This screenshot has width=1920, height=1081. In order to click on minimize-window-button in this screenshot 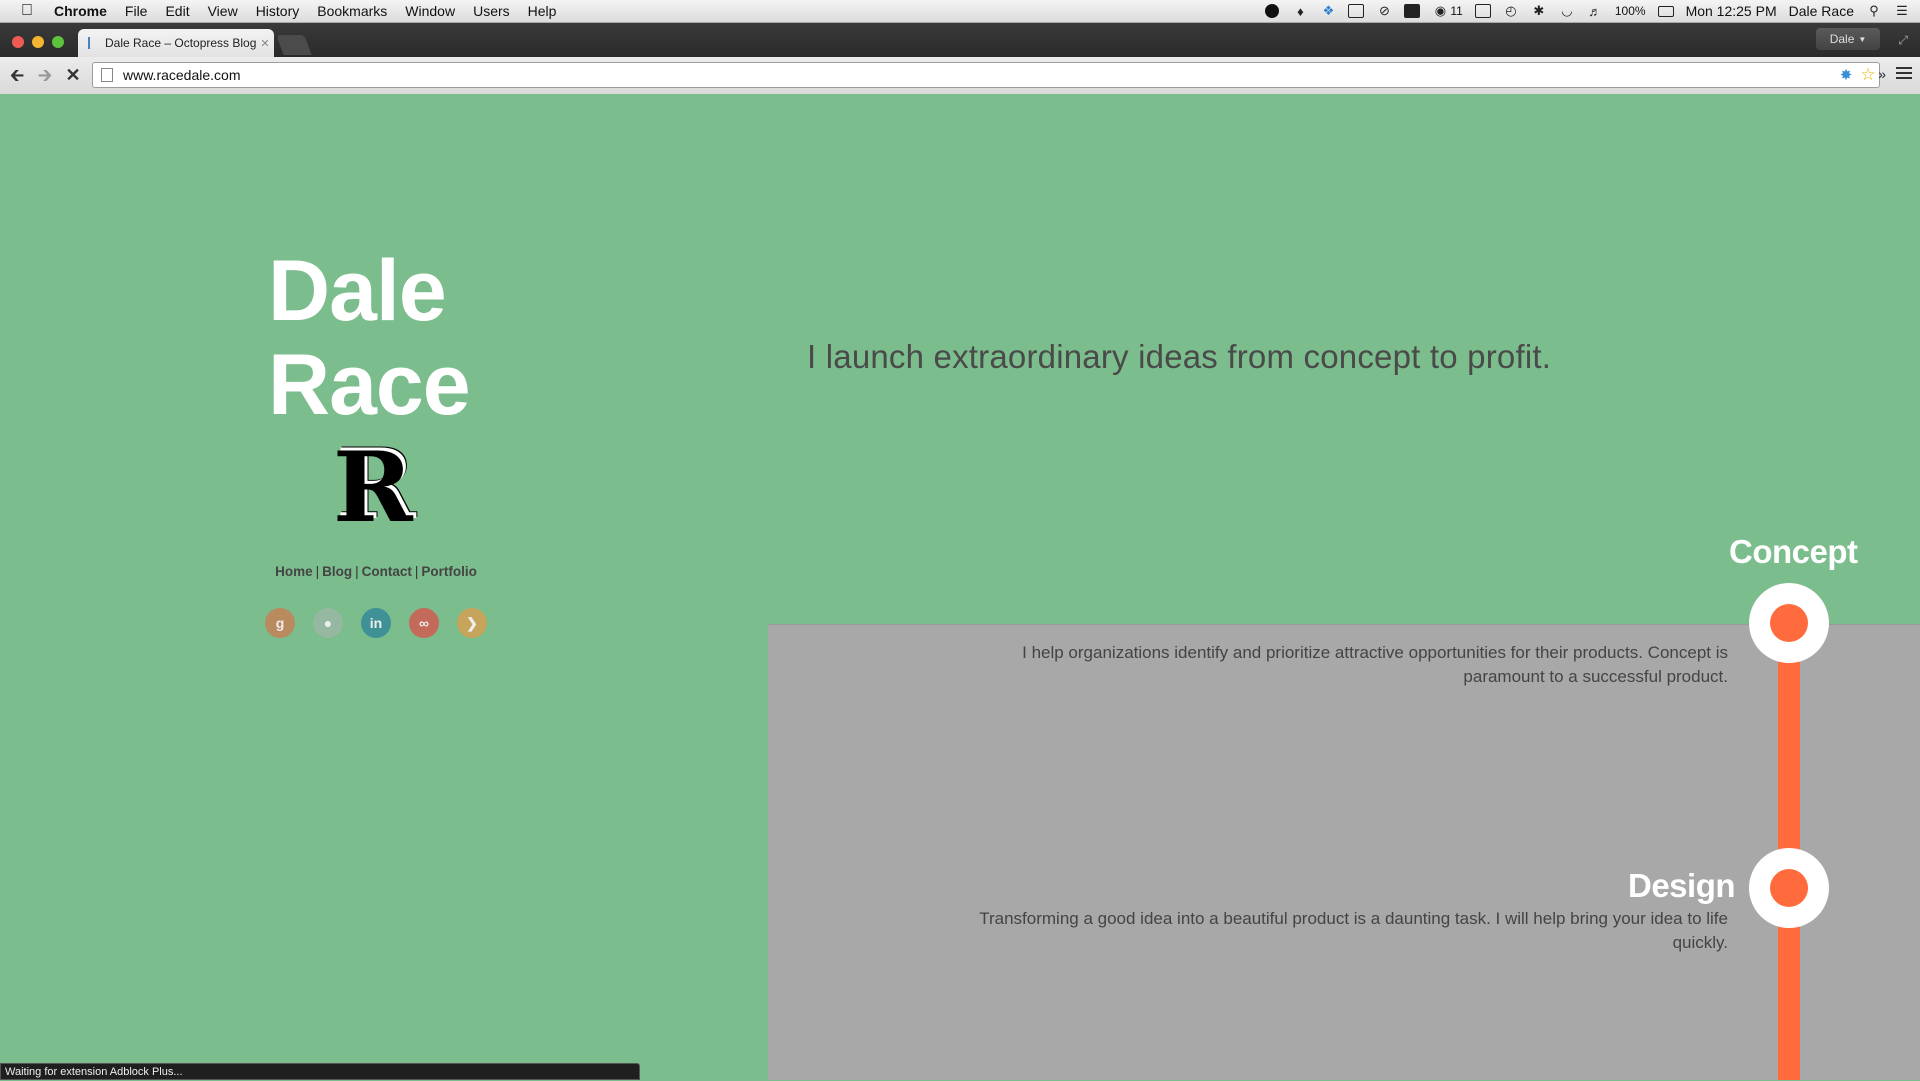, I will do `click(38, 42)`.